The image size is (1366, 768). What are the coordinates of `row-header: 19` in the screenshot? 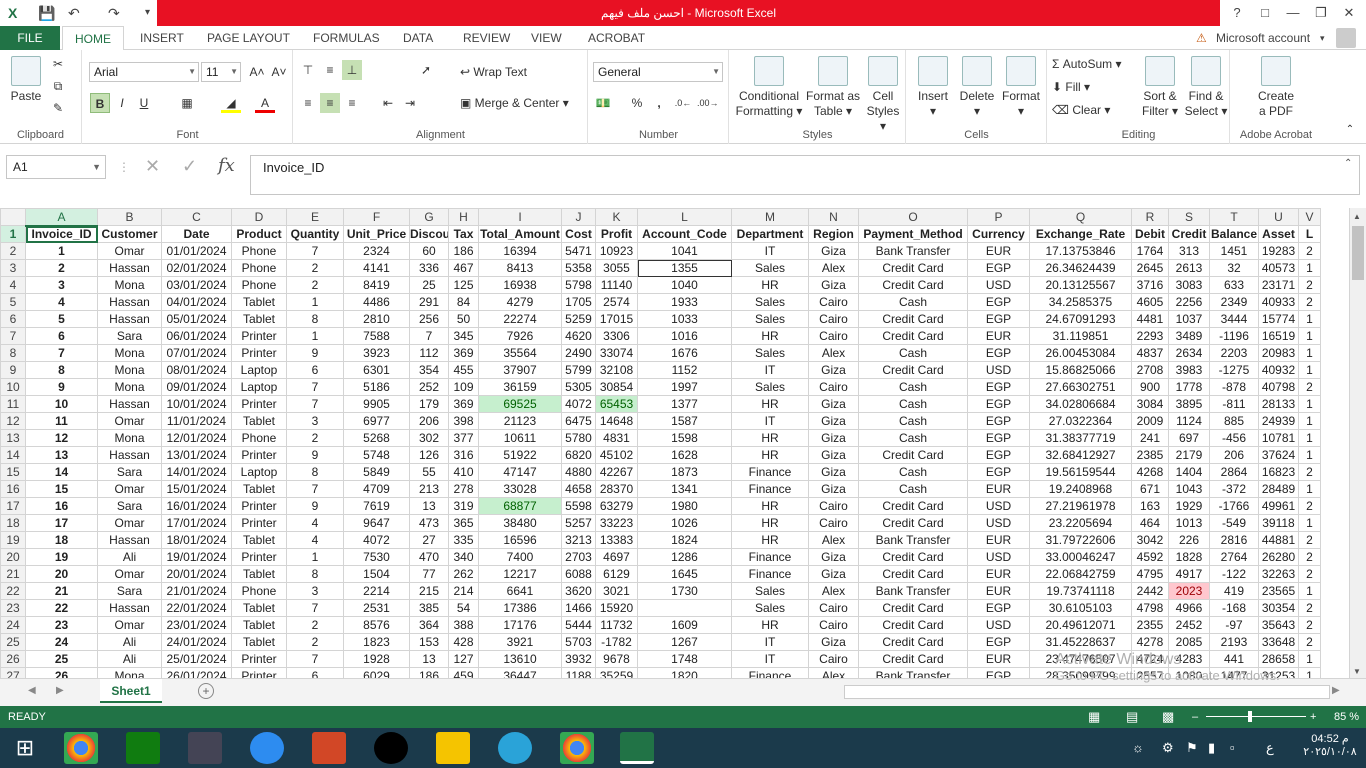 It's located at (13, 540).